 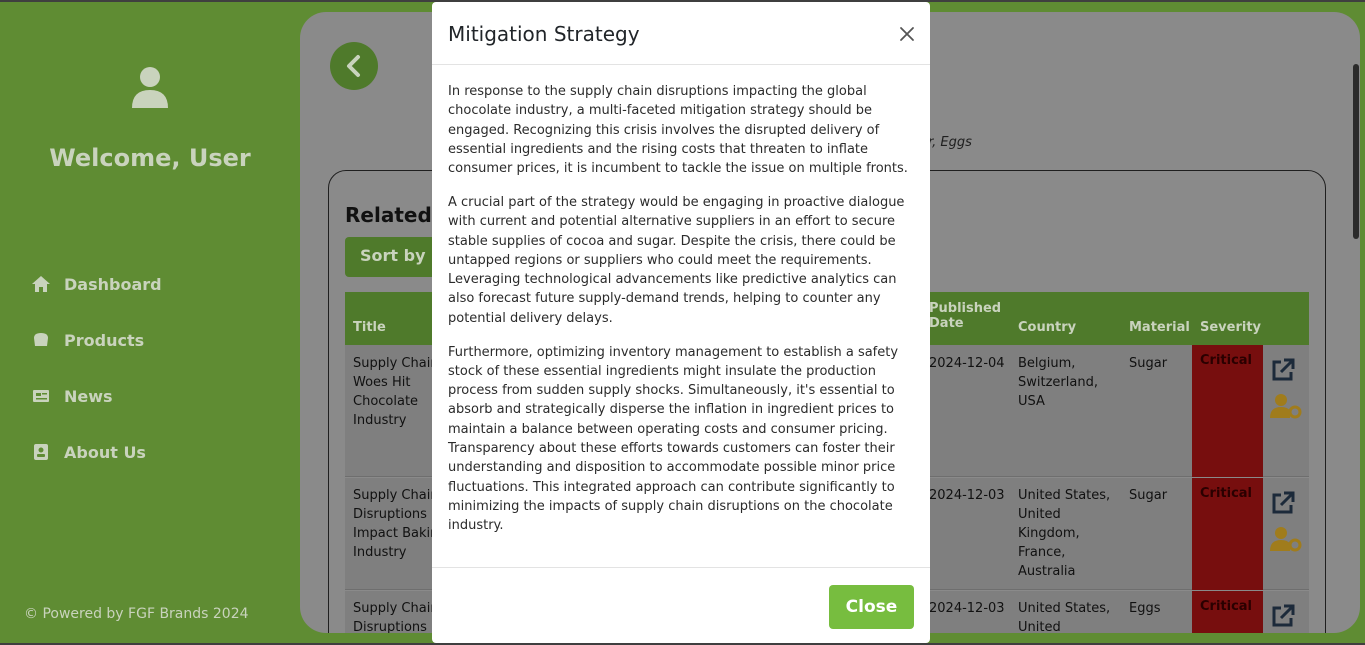 I want to click on sidebar-item-news: News, so click(x=71, y=396).